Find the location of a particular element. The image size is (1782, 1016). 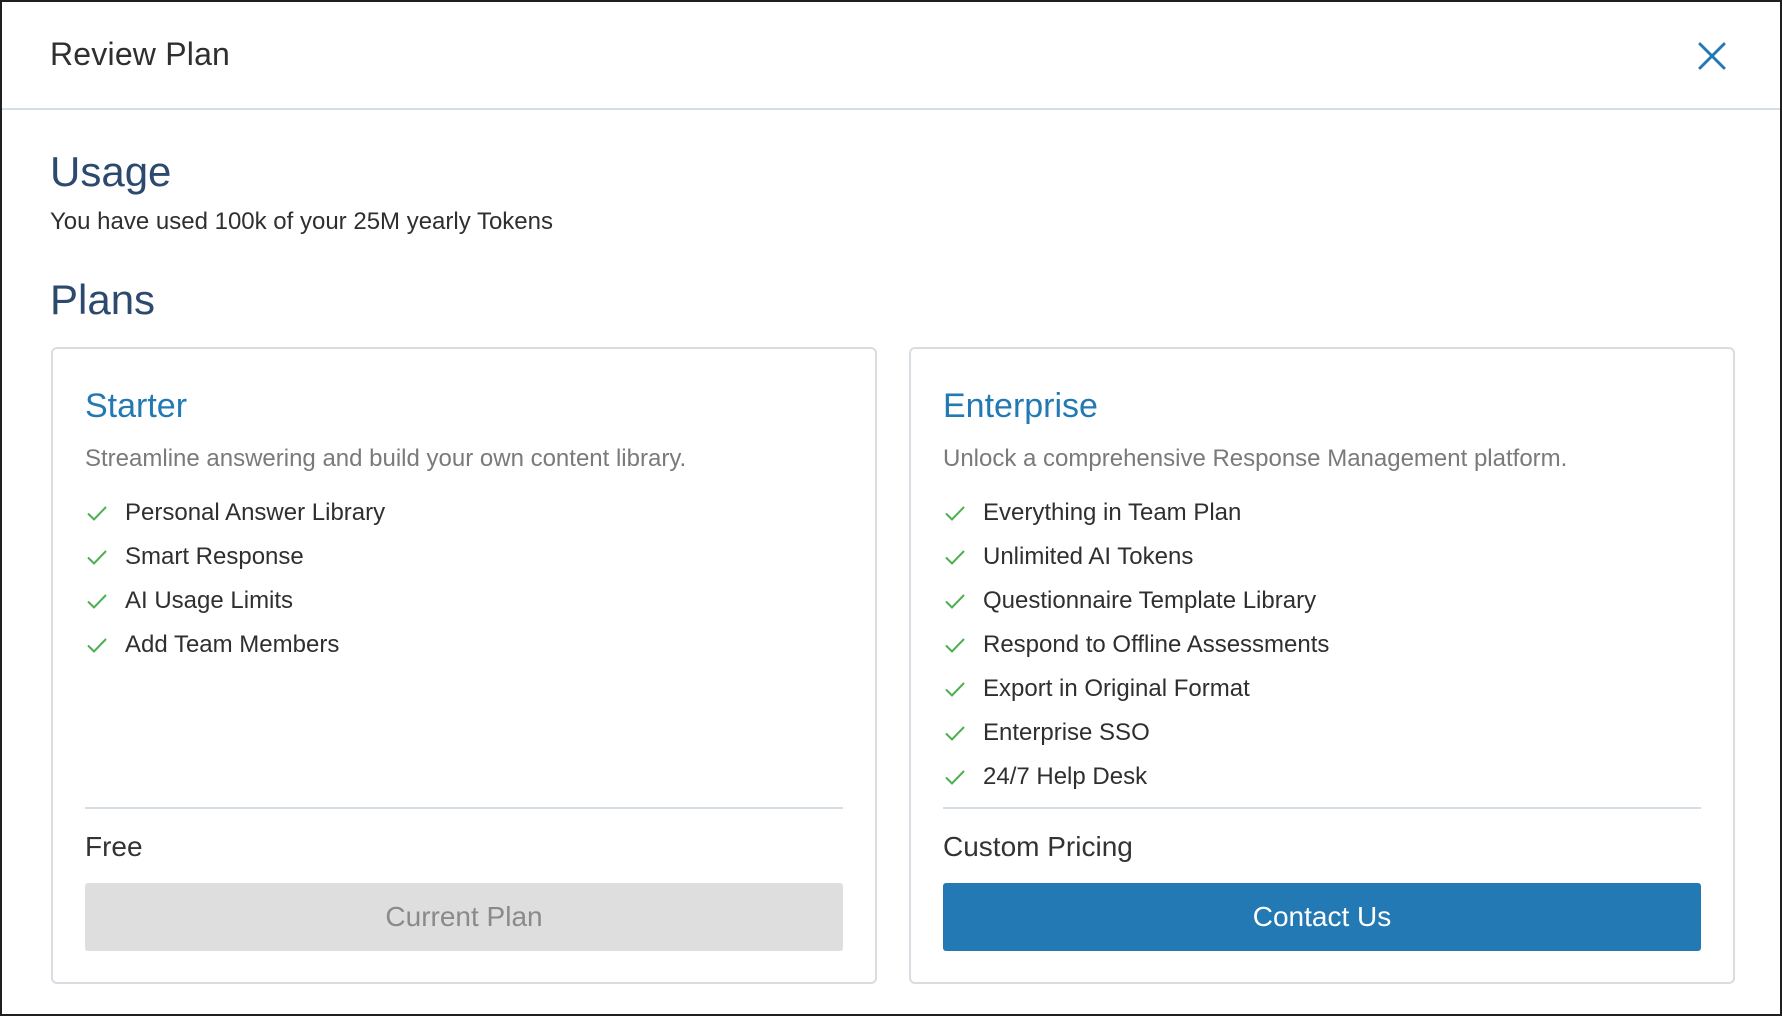

feature-item: 24/7 Help Desk is located at coordinates (1136, 777).